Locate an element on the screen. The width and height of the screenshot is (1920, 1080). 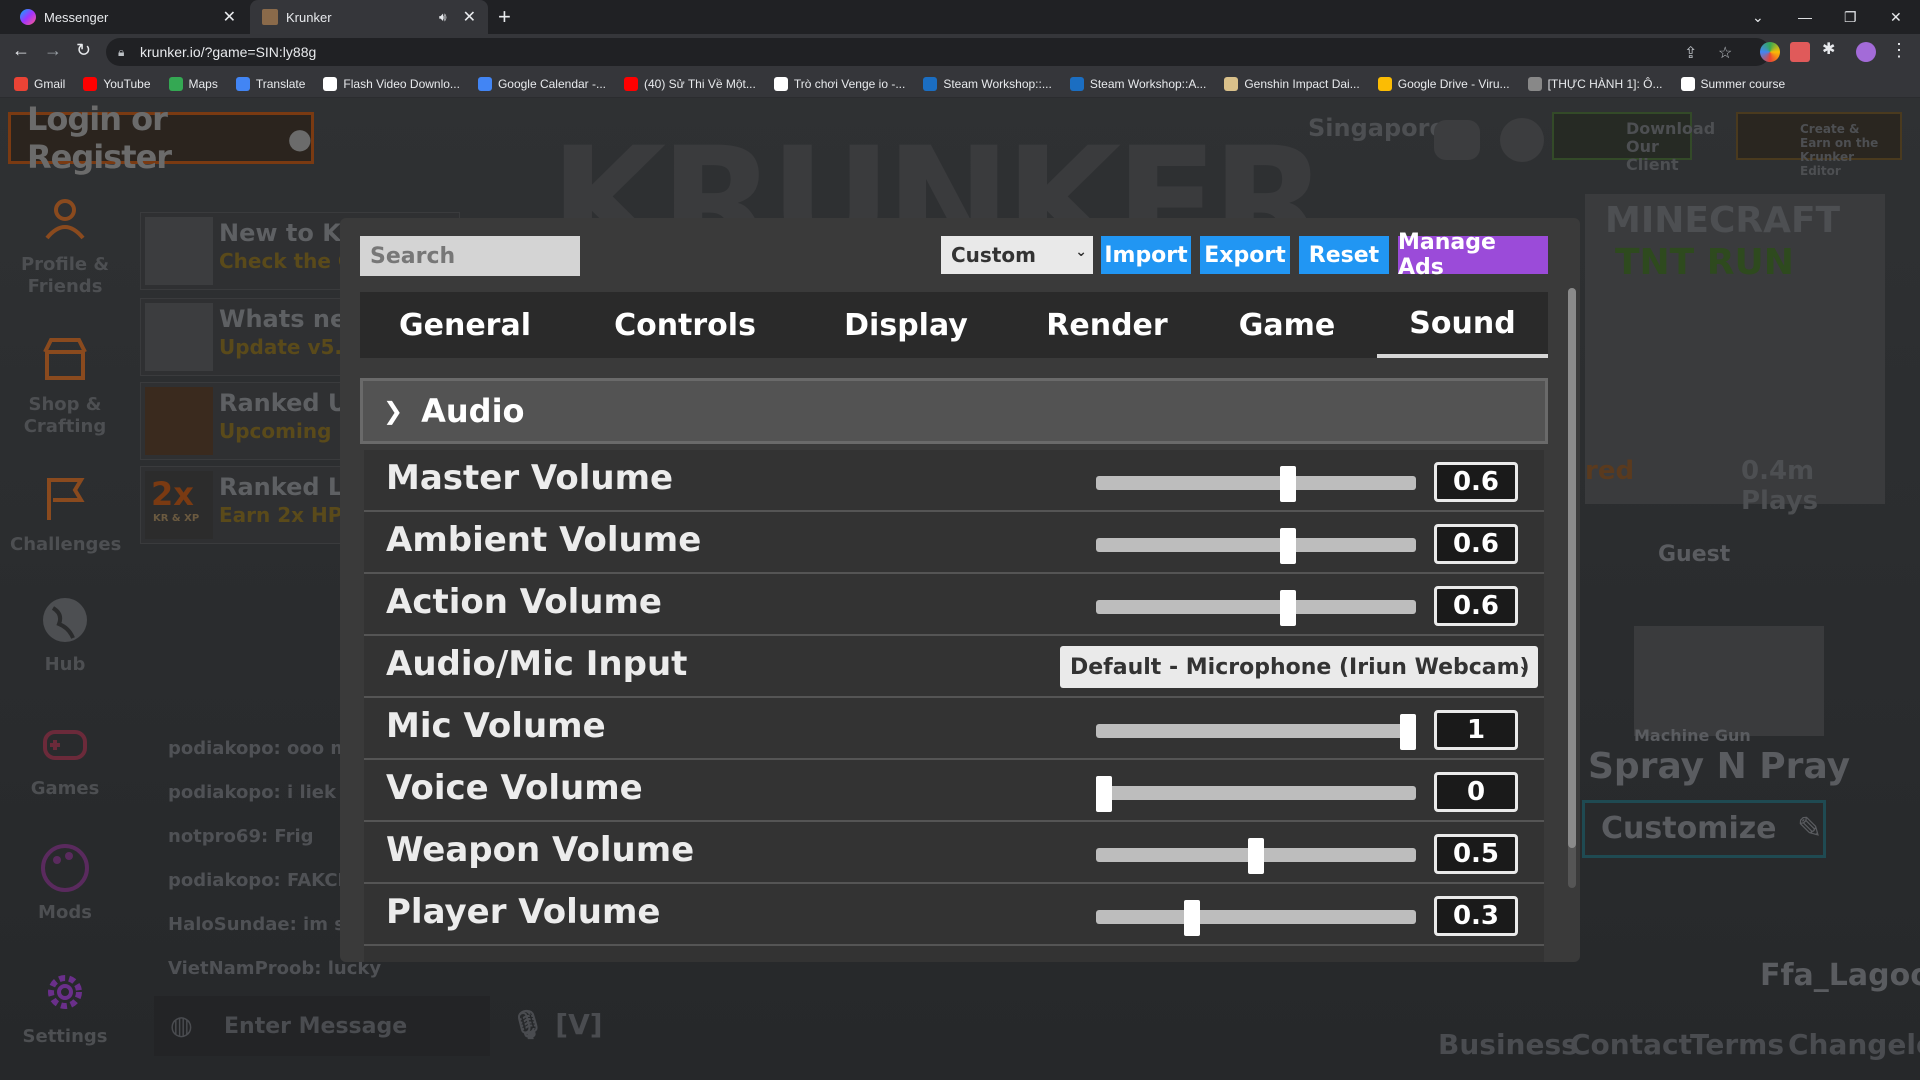
sidebar-item-shop: Shop & Crafting is located at coordinates (65, 386).